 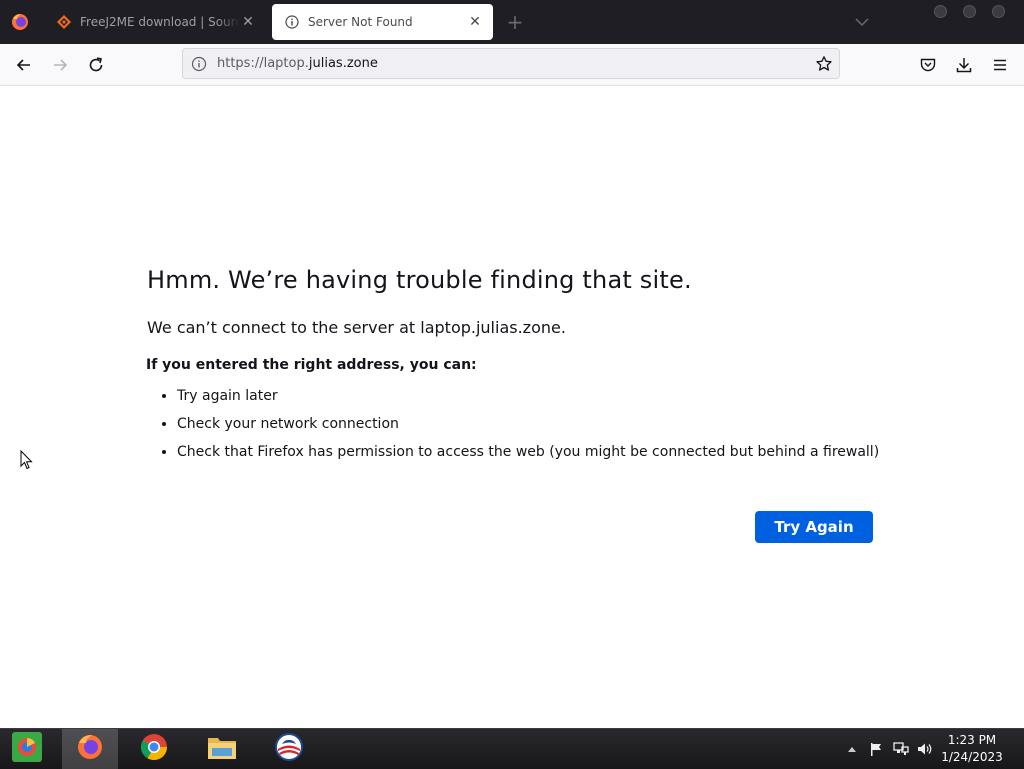 What do you see at coordinates (343, 63) in the screenshot?
I see `url-host: julias.zone` at bounding box center [343, 63].